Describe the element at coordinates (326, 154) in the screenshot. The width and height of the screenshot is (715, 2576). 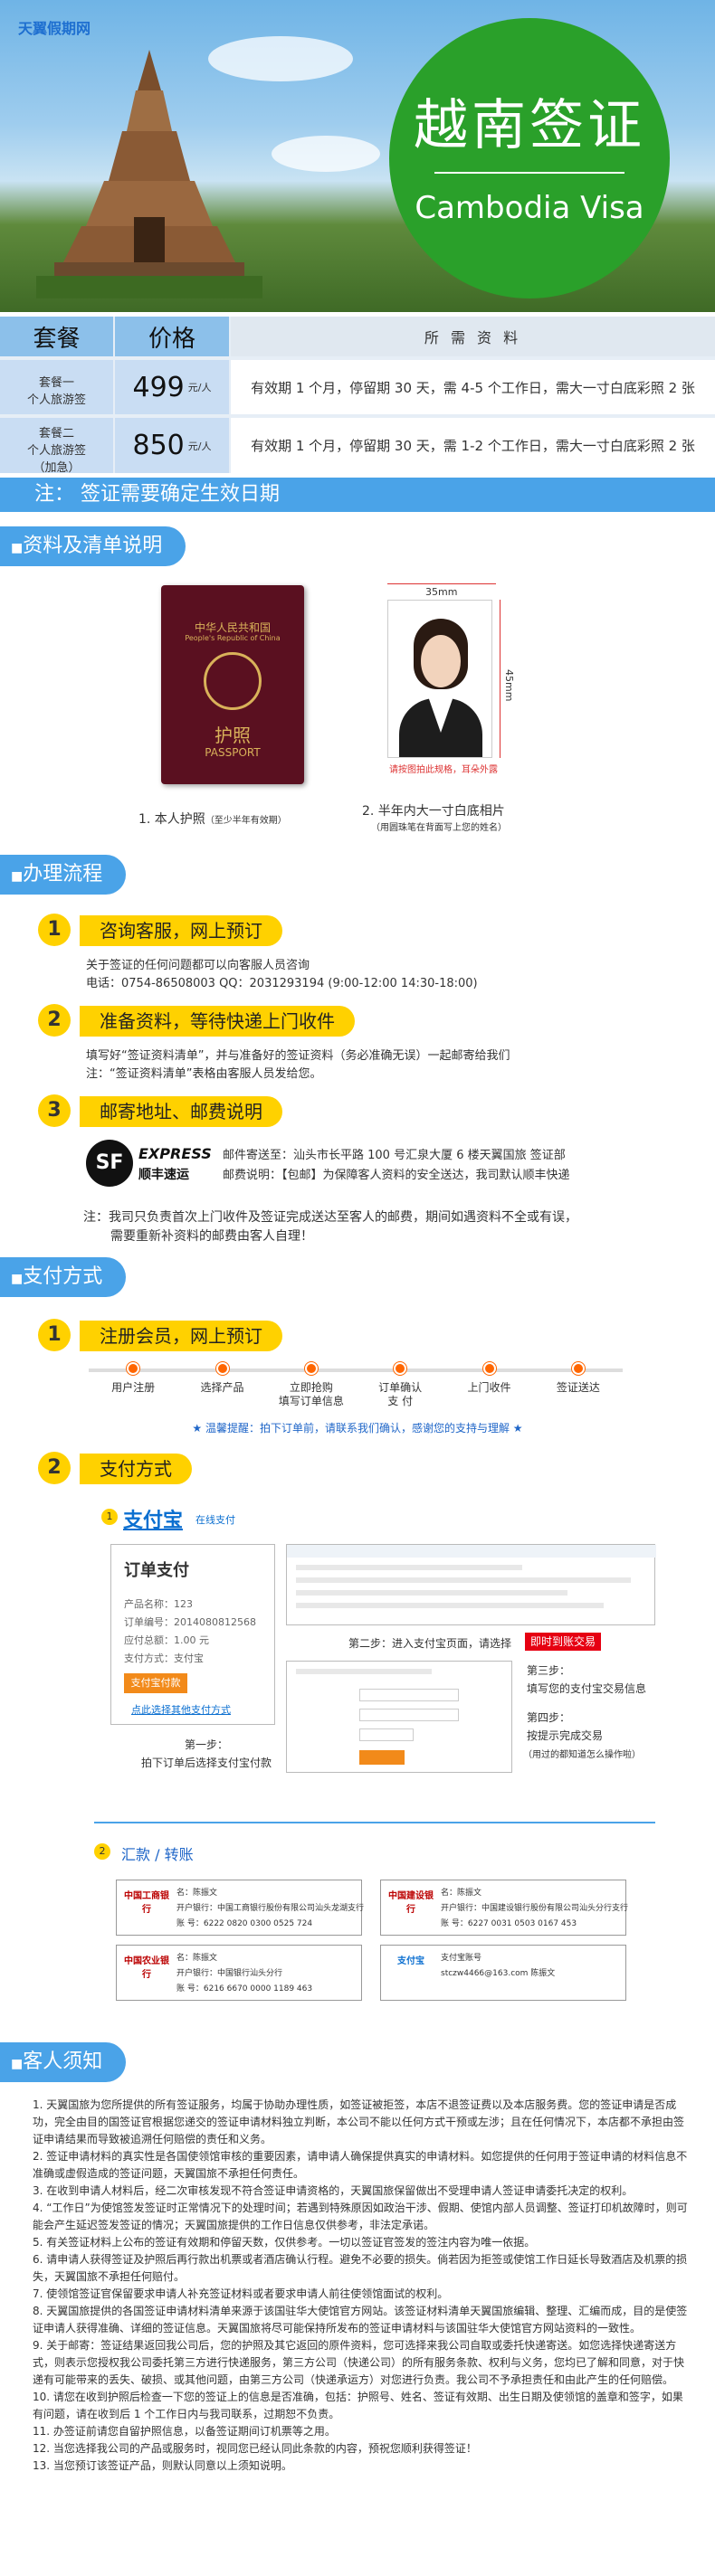
I see `cloud` at that location.